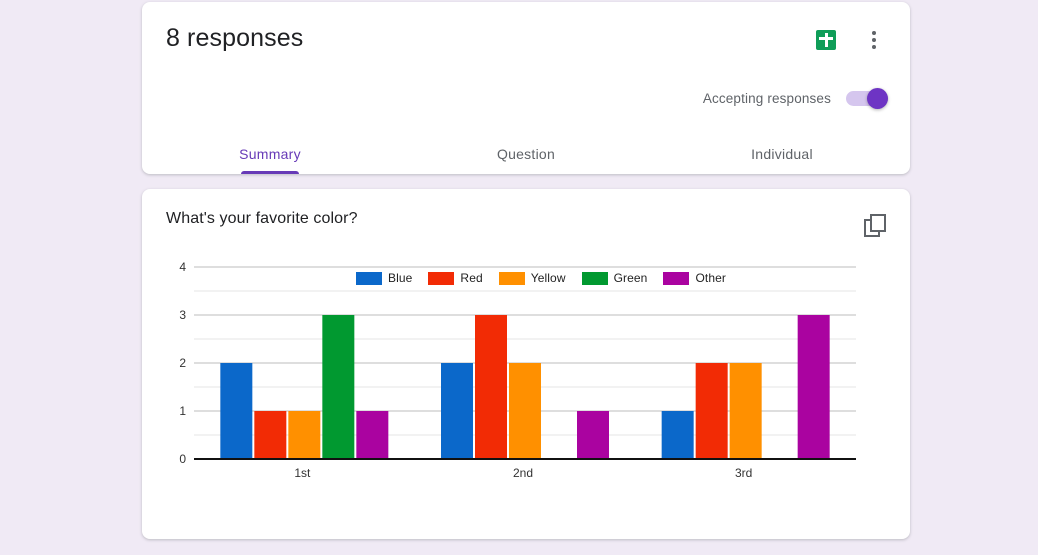 Image resolution: width=1038 pixels, height=555 pixels. What do you see at coordinates (813, 387) in the screenshot?
I see `bar-other-3rd` at bounding box center [813, 387].